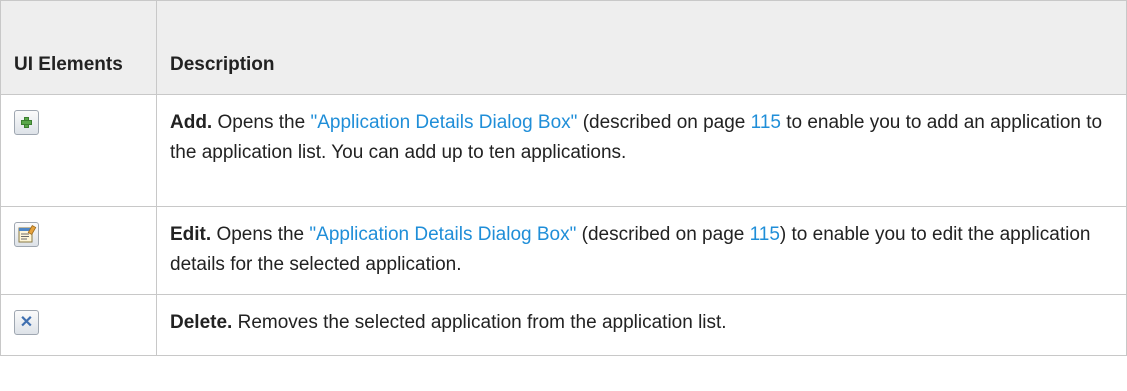 Image resolution: width=1127 pixels, height=391 pixels. I want to click on row-title-edit: Edit., so click(191, 234).